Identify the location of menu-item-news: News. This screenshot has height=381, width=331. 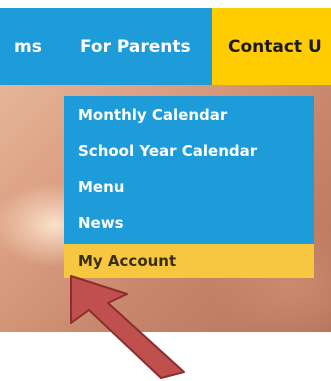
(189, 223).